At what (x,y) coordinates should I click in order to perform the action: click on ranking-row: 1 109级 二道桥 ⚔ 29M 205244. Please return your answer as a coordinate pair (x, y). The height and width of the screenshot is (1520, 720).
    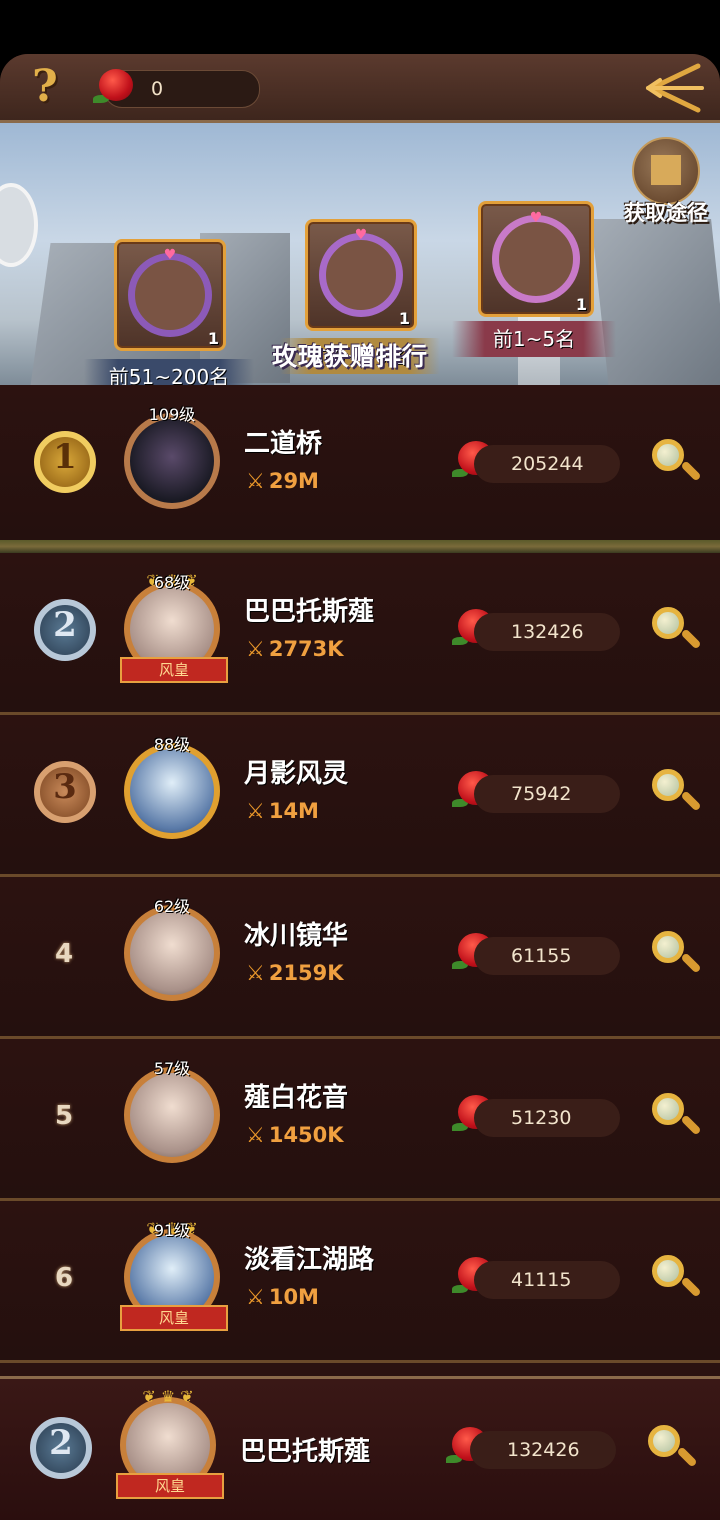
    Looking at the image, I should click on (360, 462).